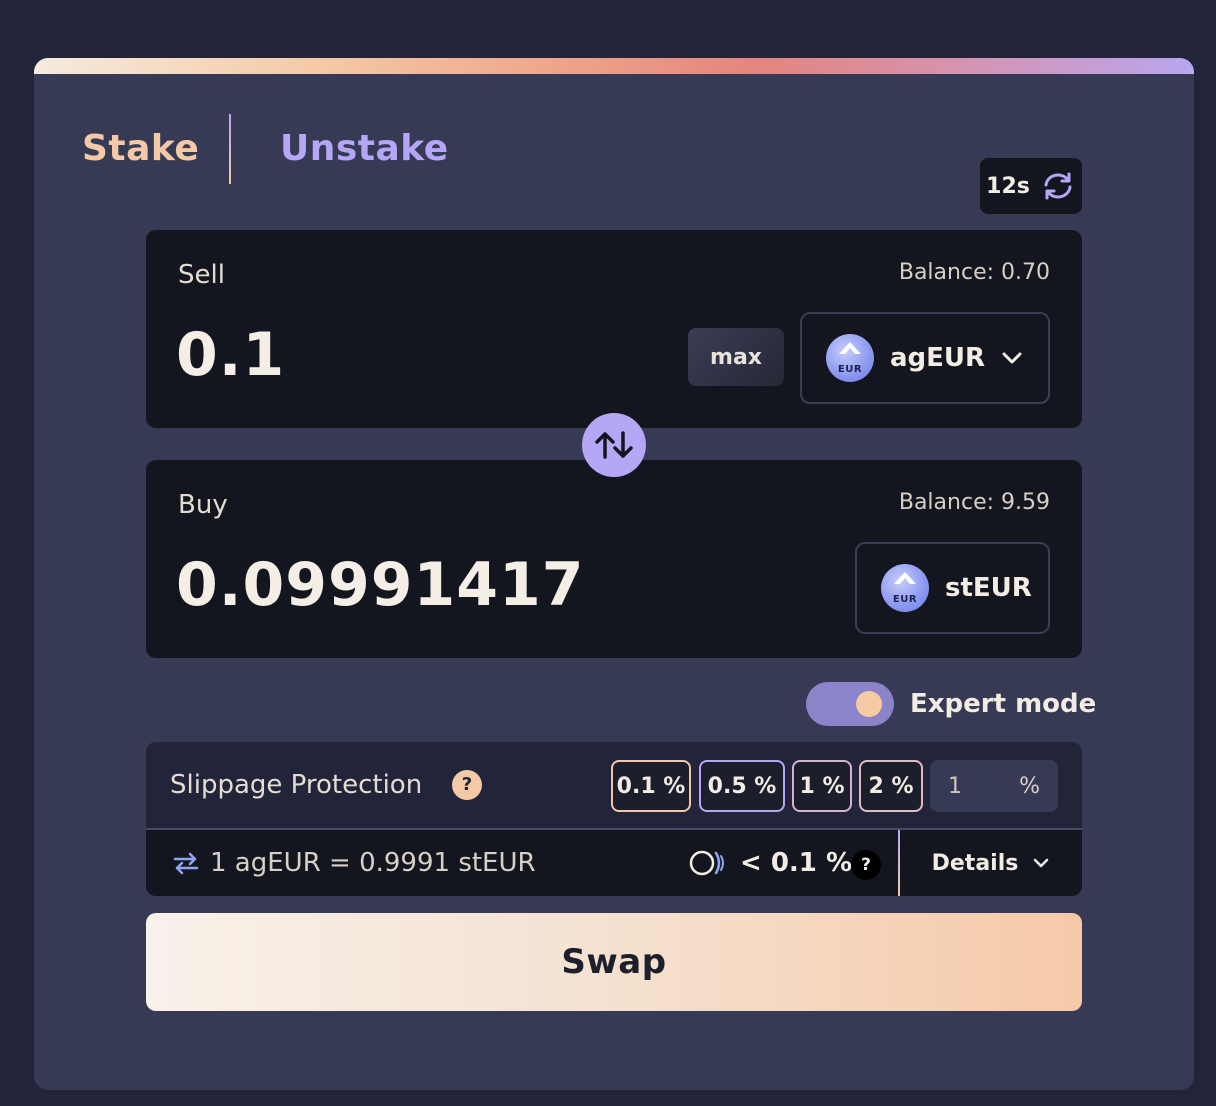 This screenshot has height=1106, width=1216. Describe the element at coordinates (373, 863) in the screenshot. I see `exchange-rate-text: 1 agEUR = 0.9991 stEUR` at that location.